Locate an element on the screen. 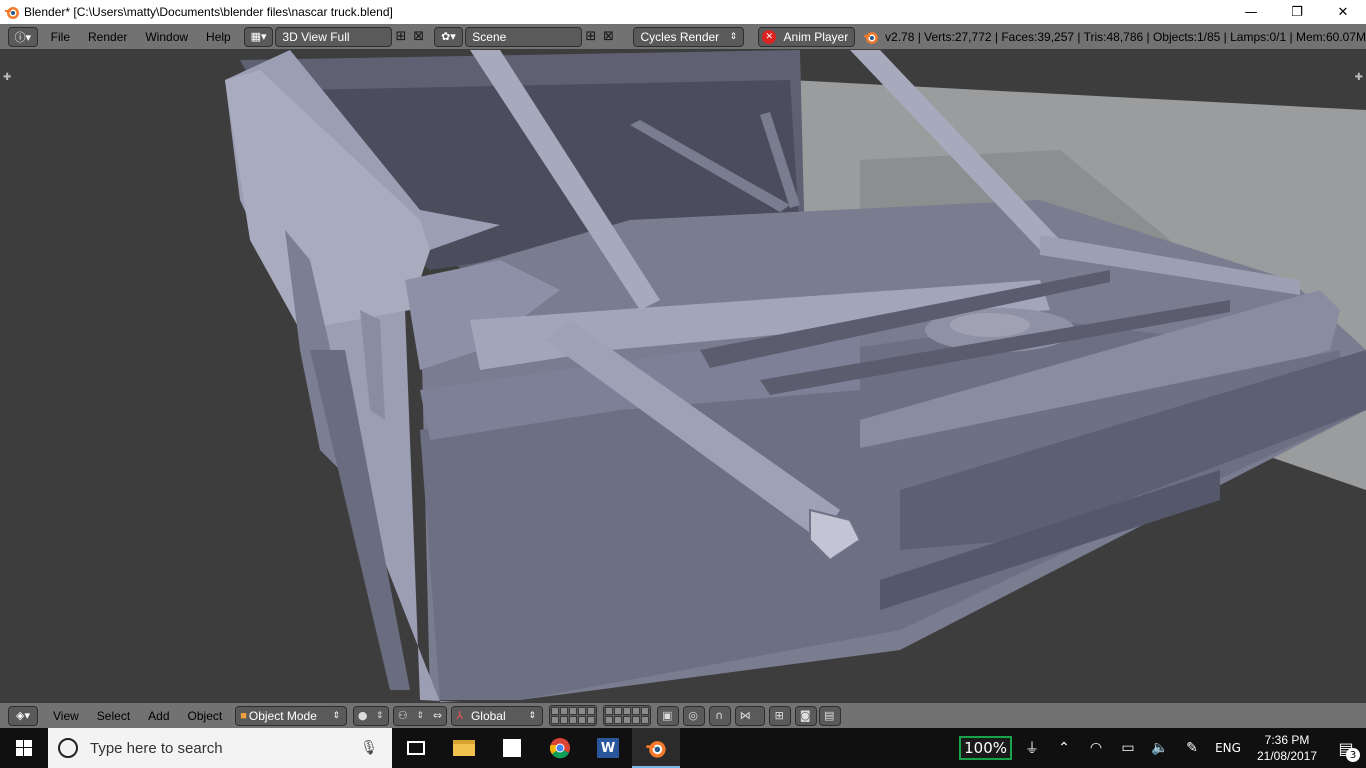  taskbar-chrome is located at coordinates (560, 748).